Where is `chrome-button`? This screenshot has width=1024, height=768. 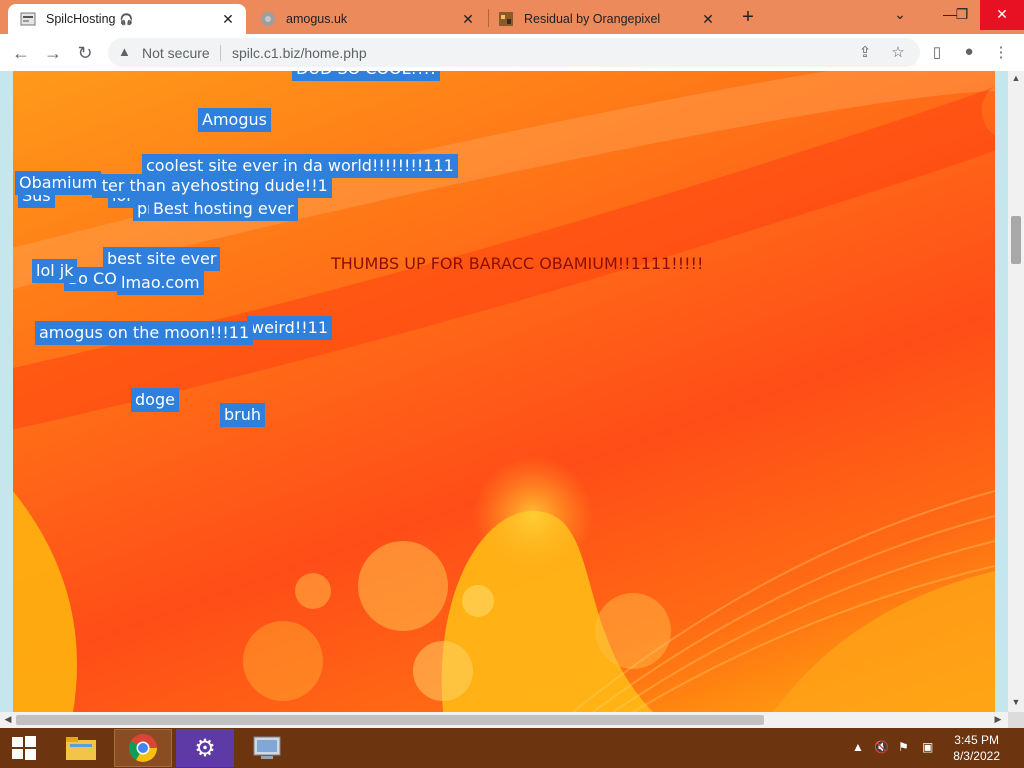 chrome-button is located at coordinates (143, 748).